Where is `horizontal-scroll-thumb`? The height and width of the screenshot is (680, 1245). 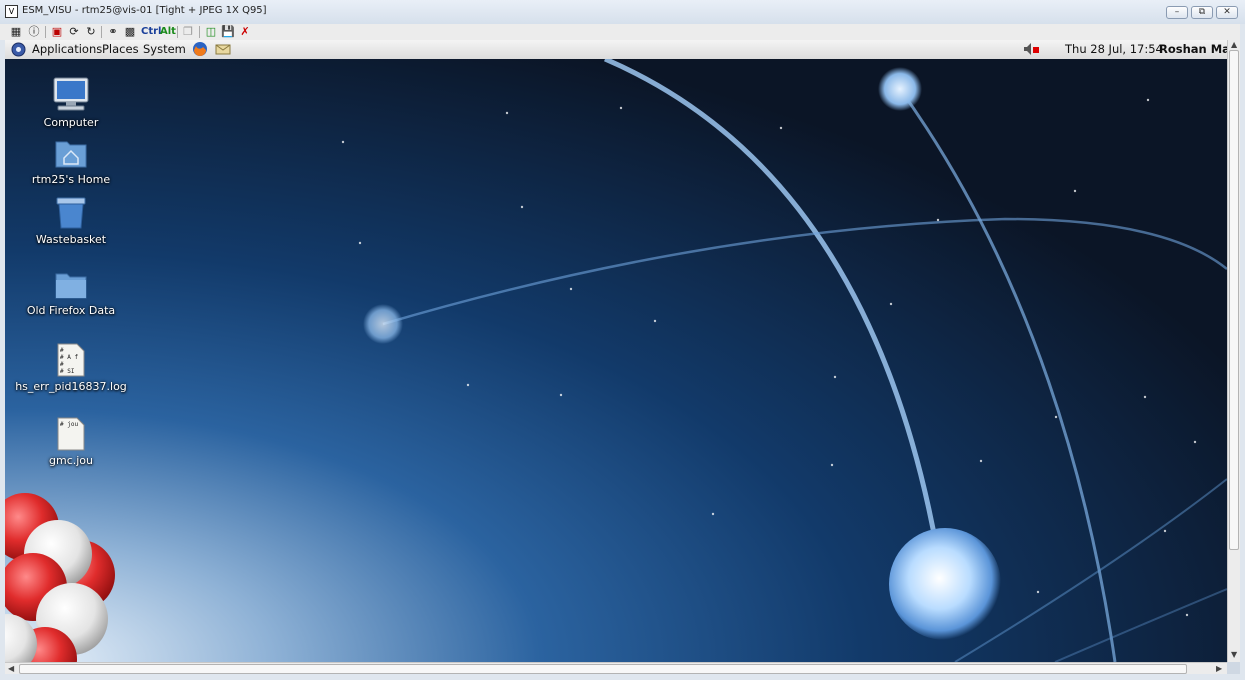 horizontal-scroll-thumb is located at coordinates (603, 669).